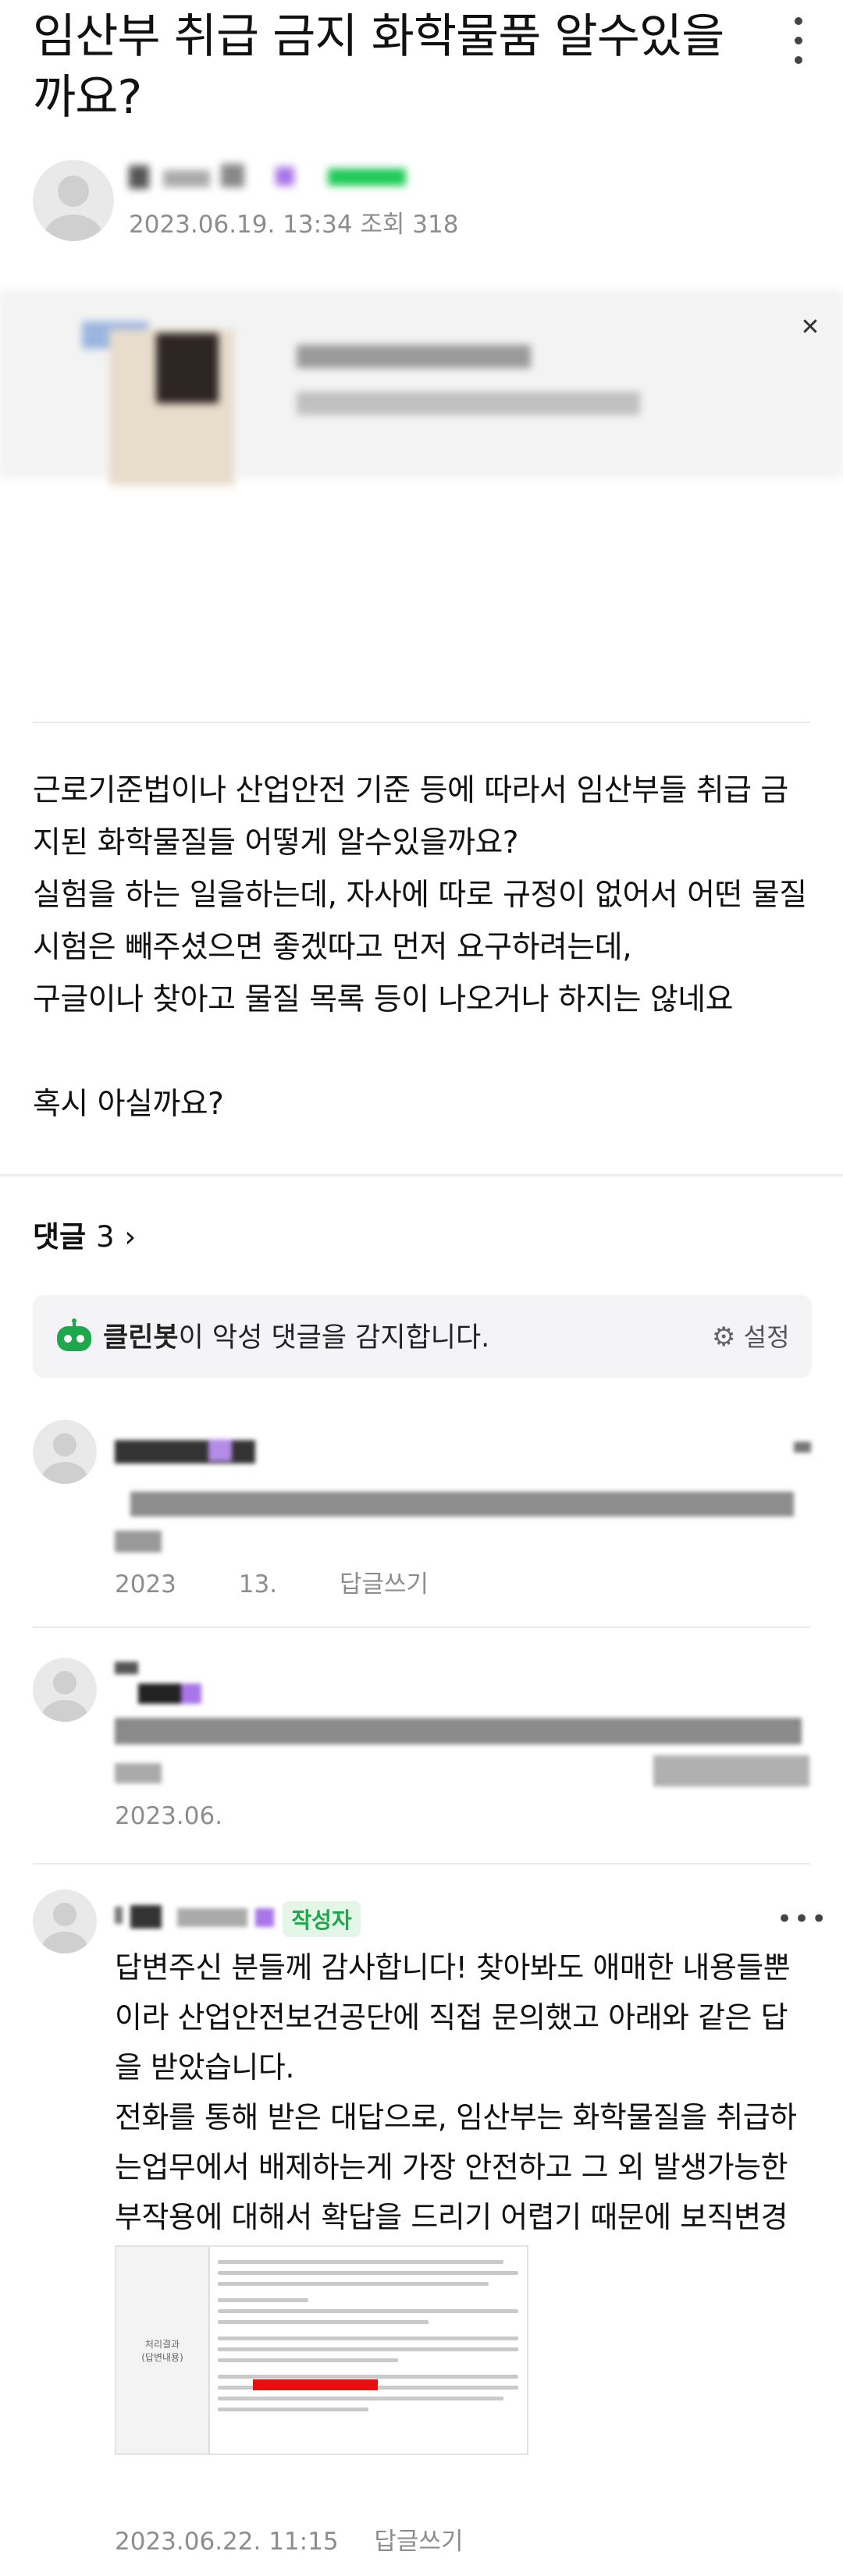  I want to click on author-avatar, so click(73, 200).